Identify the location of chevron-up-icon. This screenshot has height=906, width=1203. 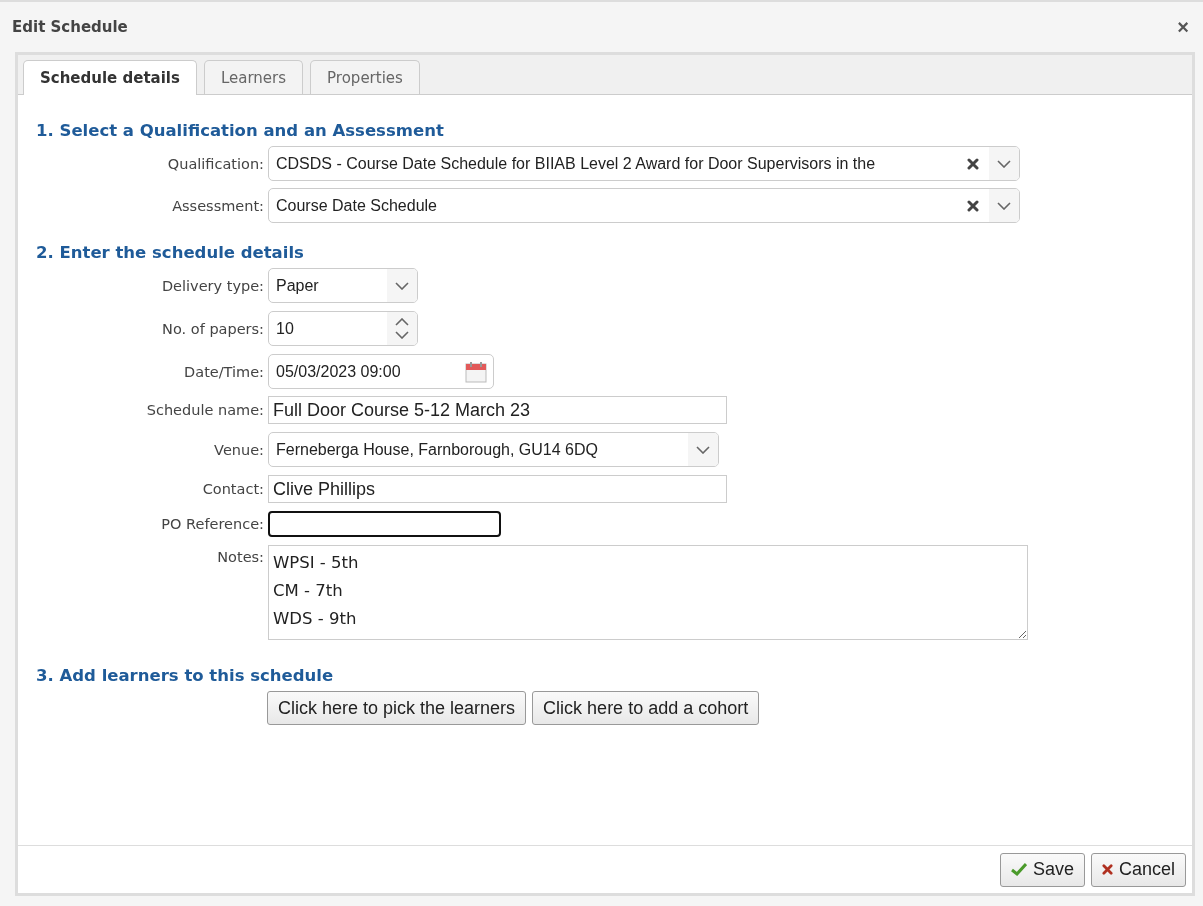
(402, 322).